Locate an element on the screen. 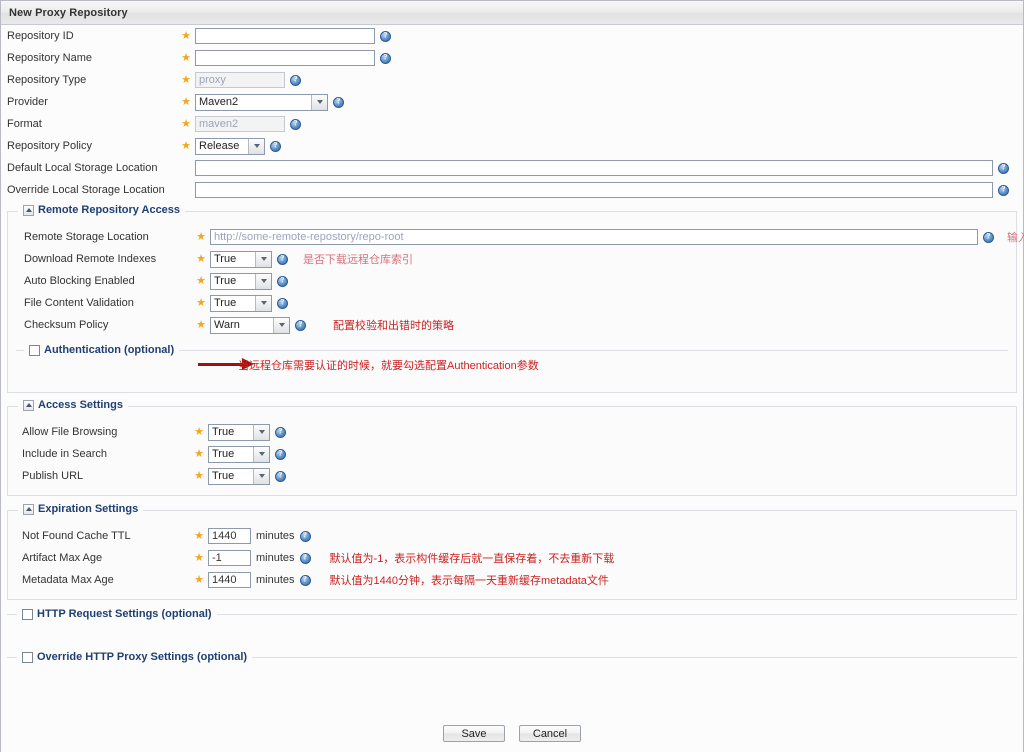 The height and width of the screenshot is (752, 1024). select-auto-blocking-enabled: True is located at coordinates (241, 281).